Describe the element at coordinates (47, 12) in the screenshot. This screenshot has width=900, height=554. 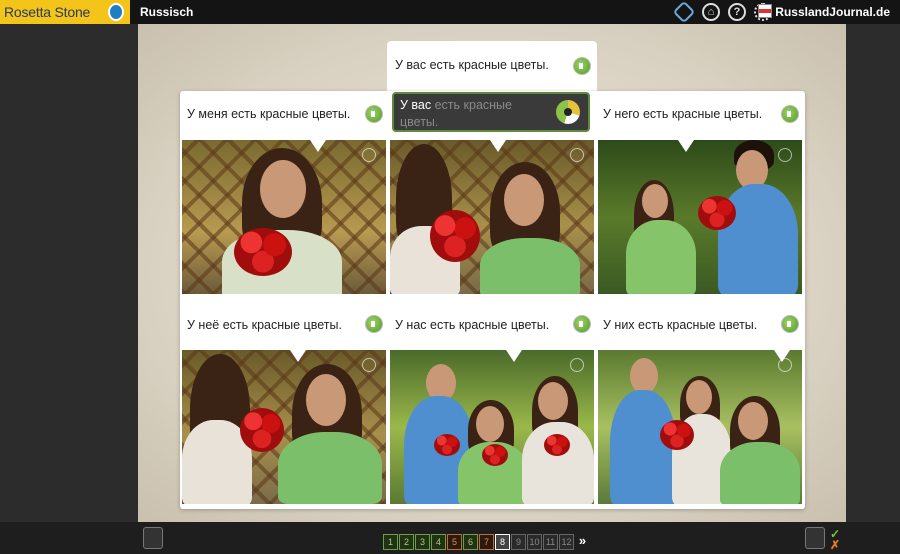
I see `brand-name: Rosetta Stone` at that location.